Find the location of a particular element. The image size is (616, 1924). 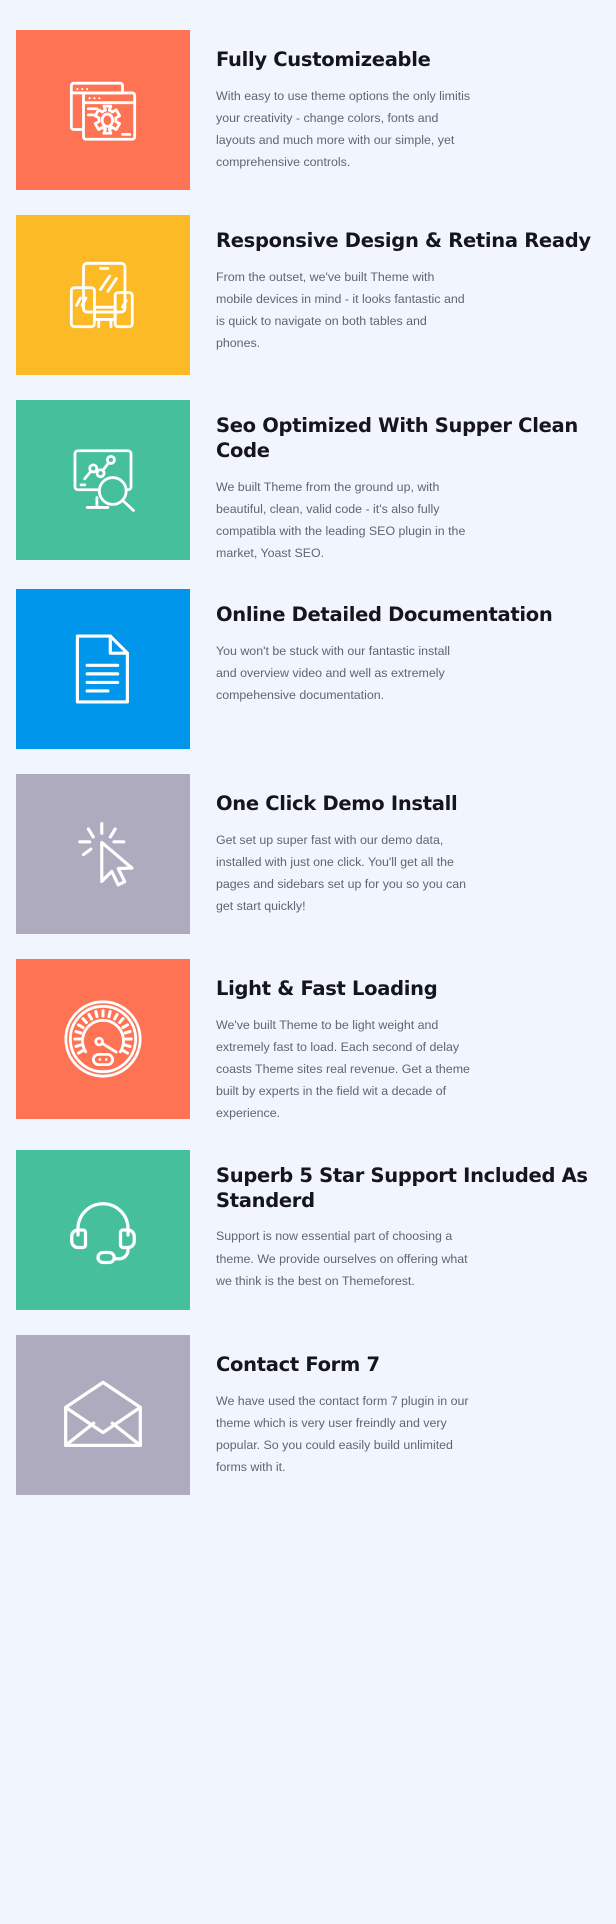

speedometer-gauge-icon is located at coordinates (103, 1039).